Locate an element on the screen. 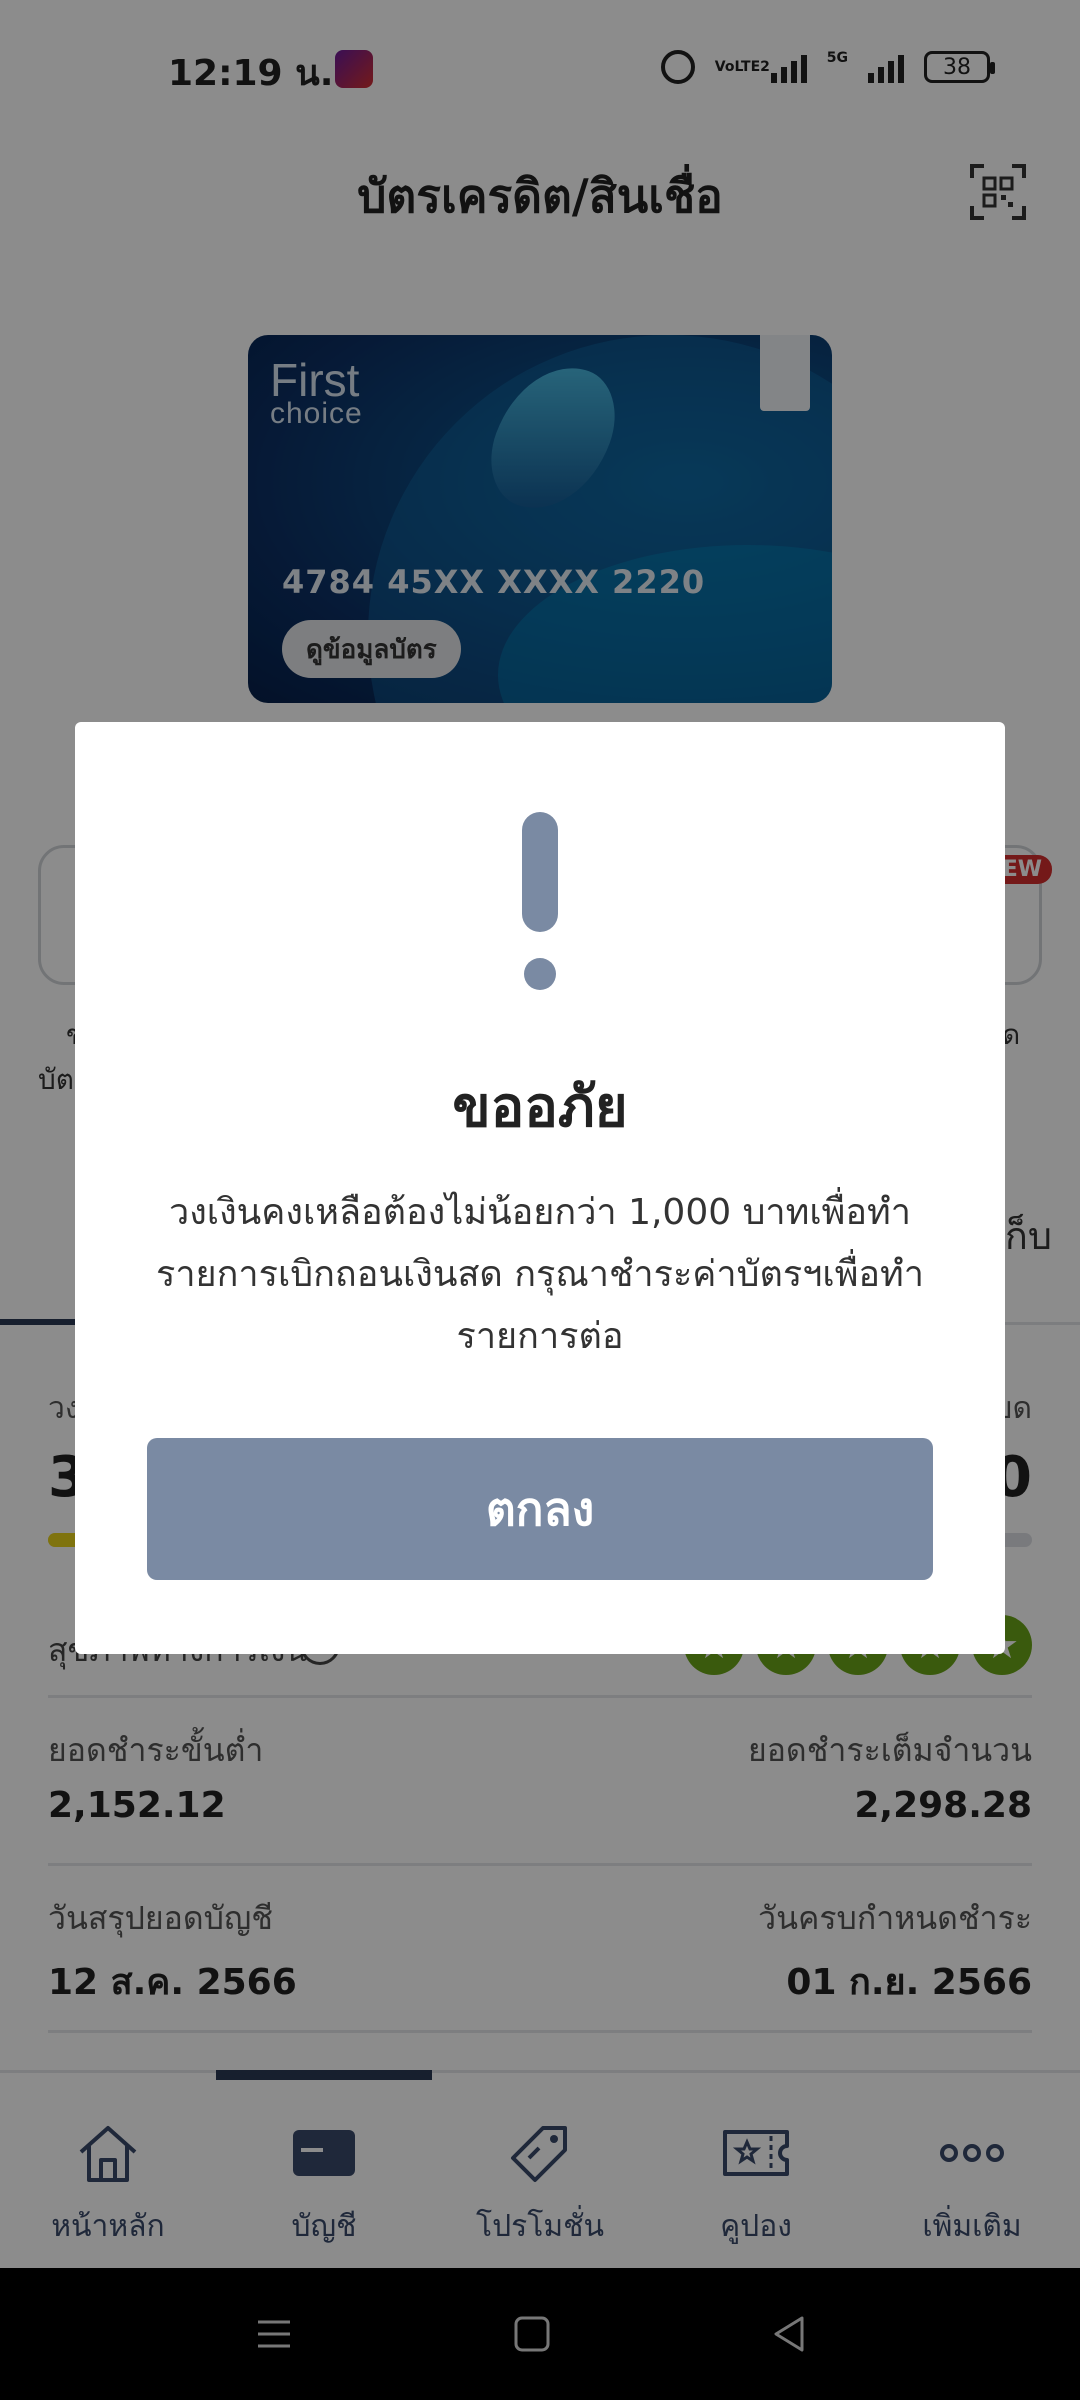  exclamation-icon is located at coordinates (540, 902).